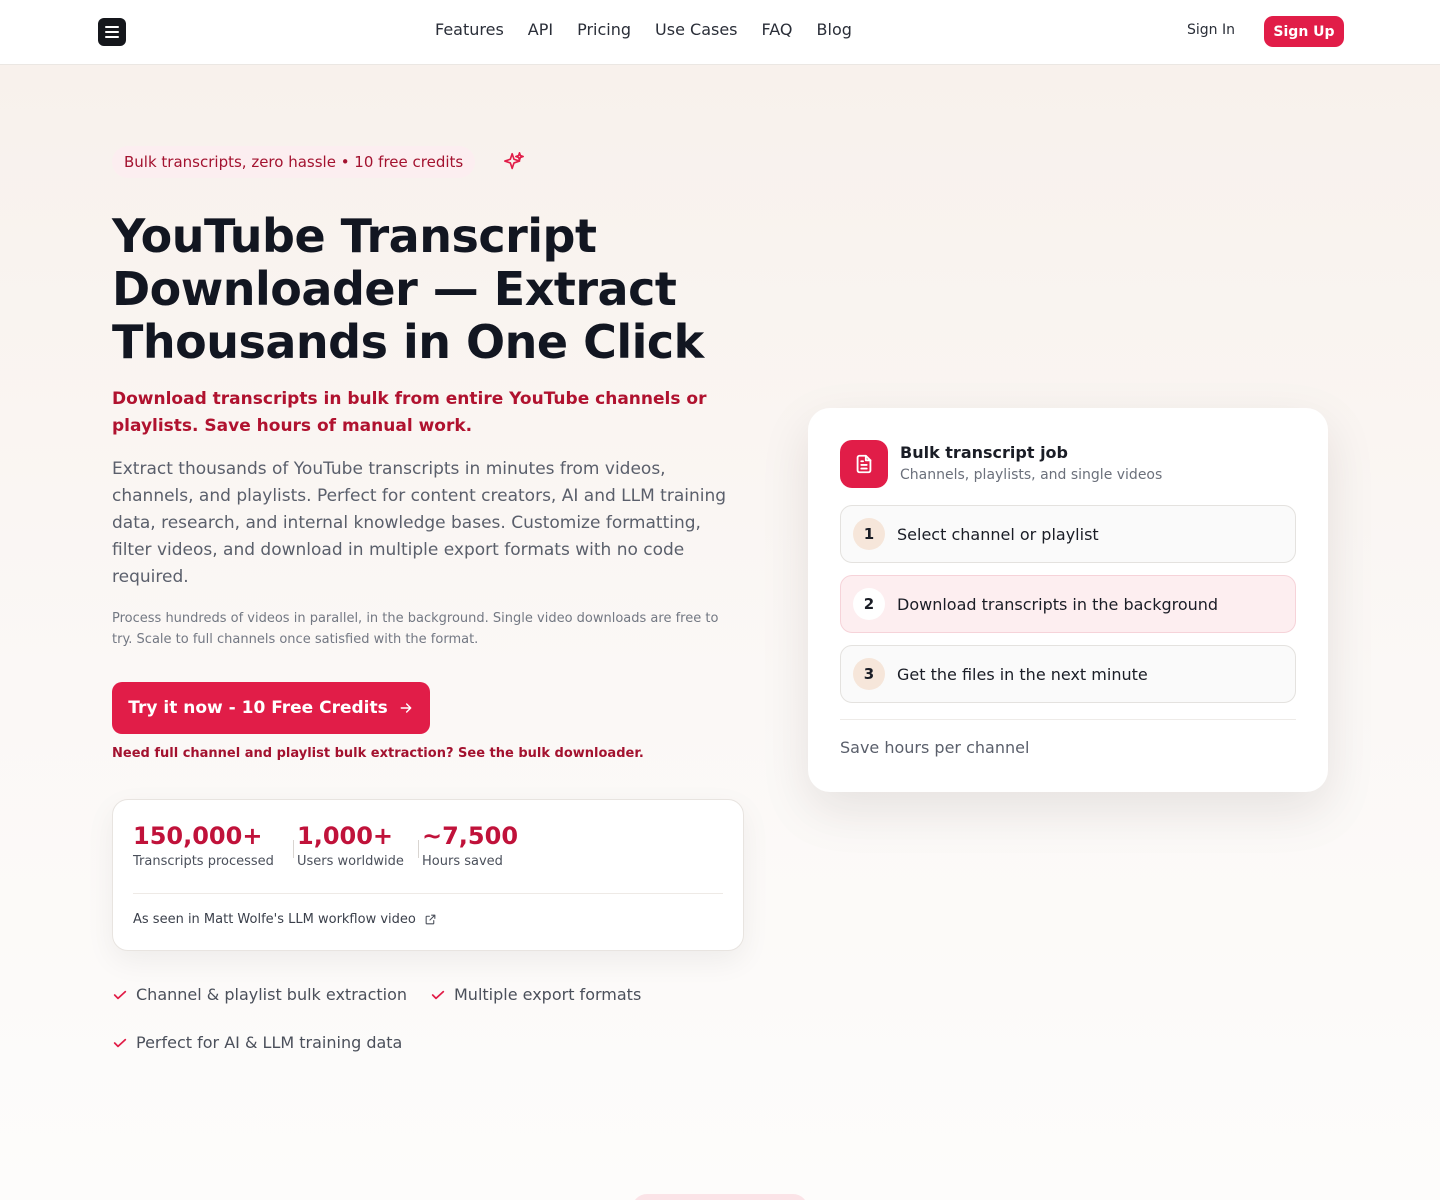  I want to click on stat-users: 1,000+ Users worldwide, so click(350, 844).